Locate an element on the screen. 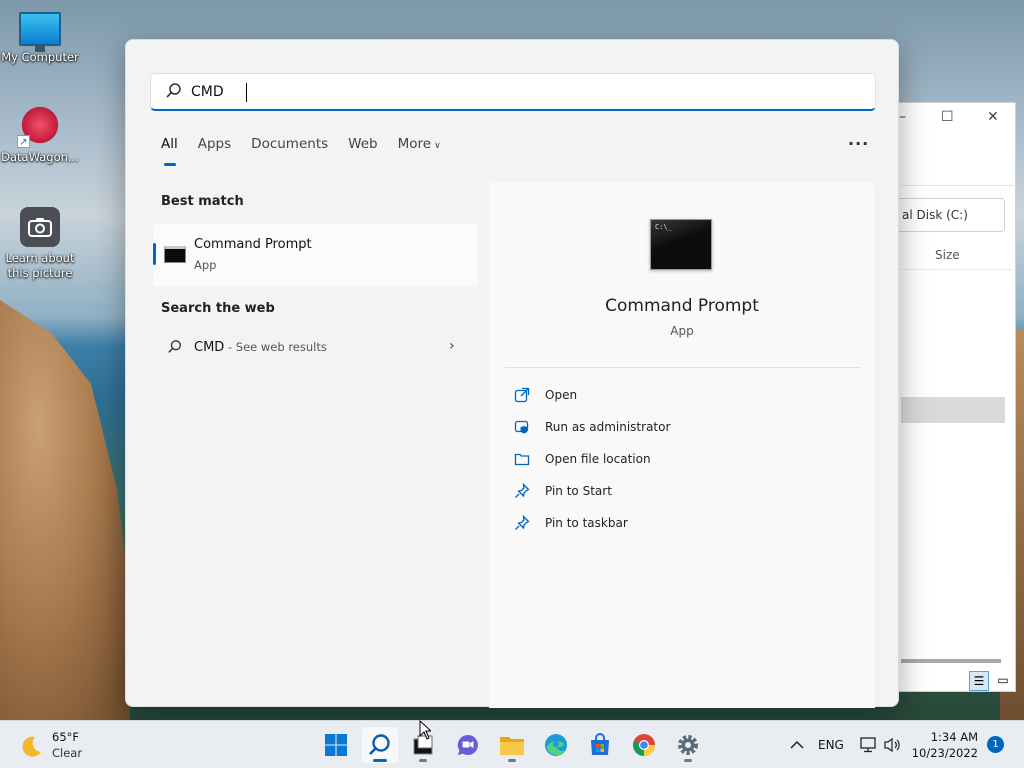 This screenshot has height=768, width=1024. web-result-text: CMD - See web results is located at coordinates (260, 347).